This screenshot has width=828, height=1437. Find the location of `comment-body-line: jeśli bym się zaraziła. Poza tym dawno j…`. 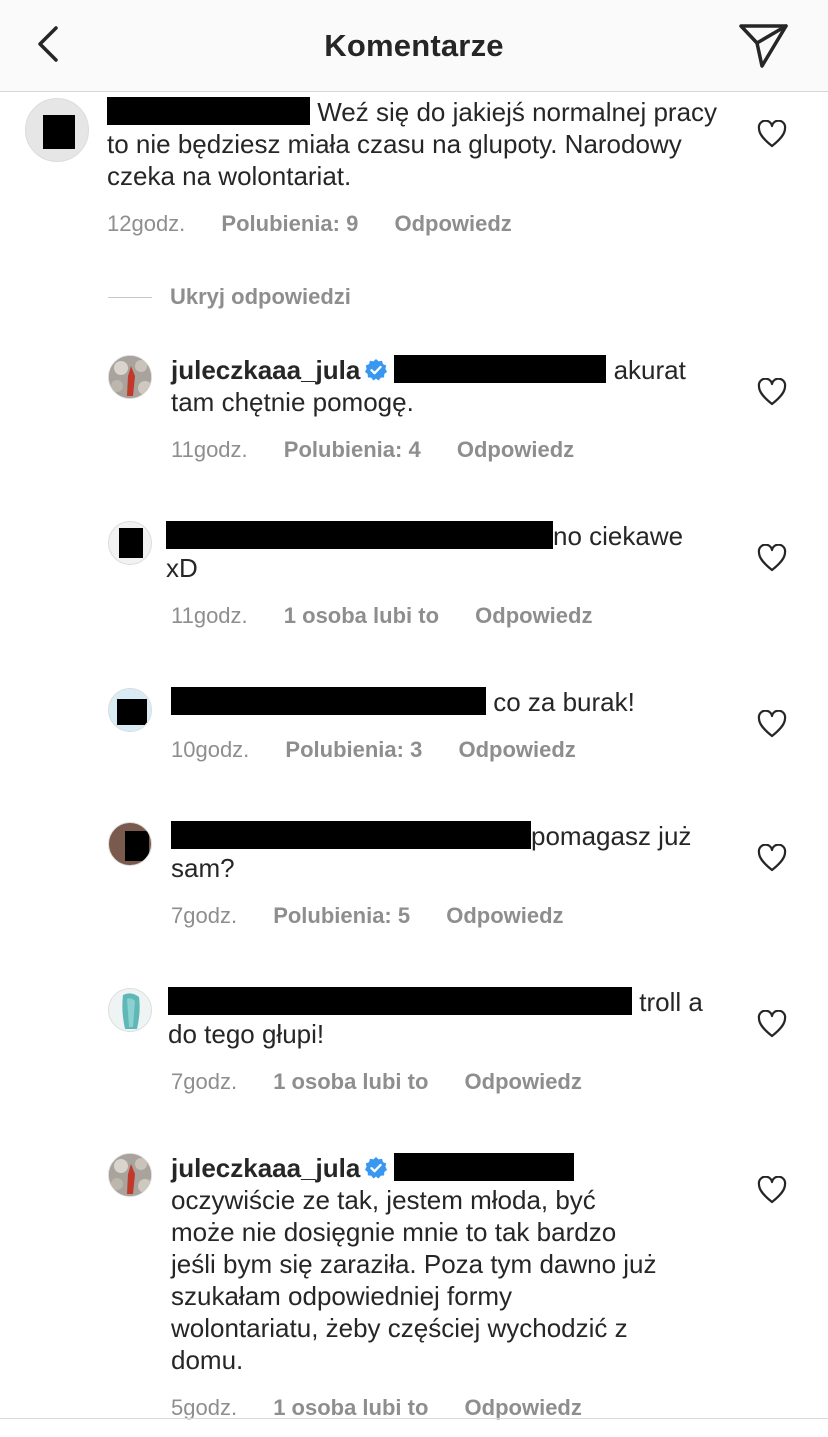

comment-body-line: jeśli bym się zaraziła. Poza tym dawno j… is located at coordinates (414, 1264).